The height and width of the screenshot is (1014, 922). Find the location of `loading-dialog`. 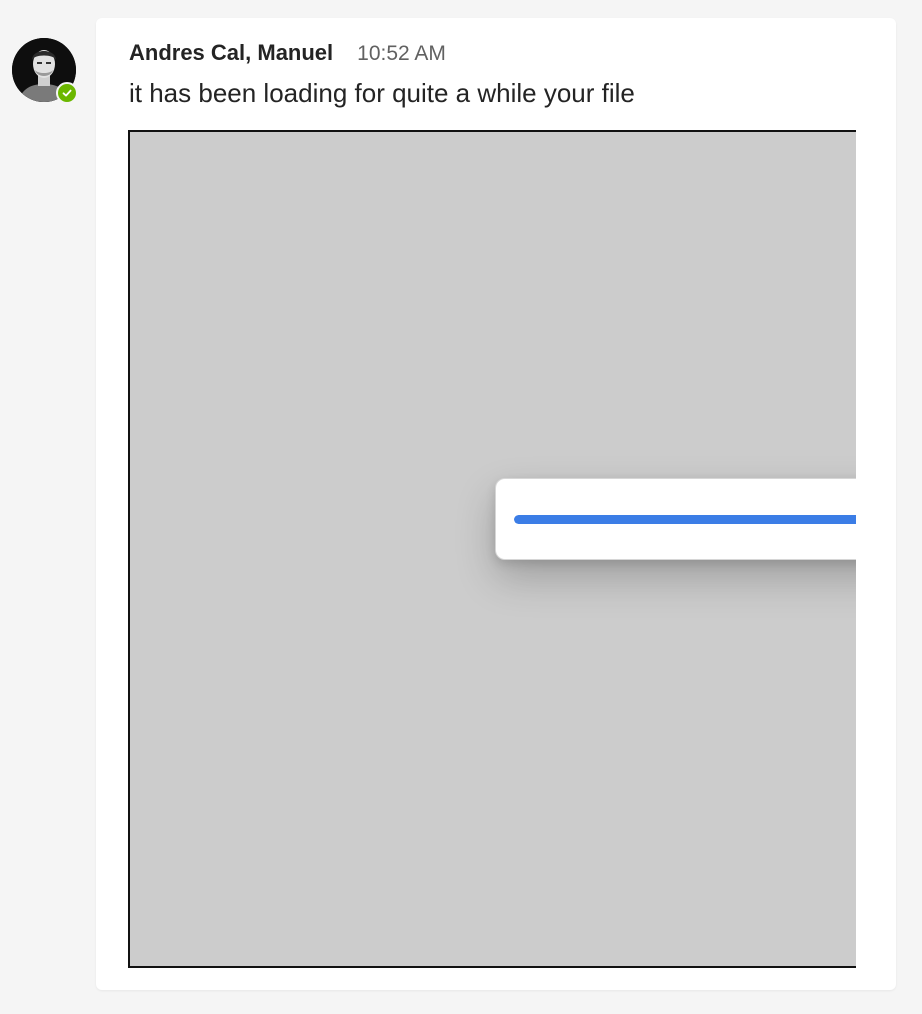

loading-dialog is located at coordinates (675, 519).